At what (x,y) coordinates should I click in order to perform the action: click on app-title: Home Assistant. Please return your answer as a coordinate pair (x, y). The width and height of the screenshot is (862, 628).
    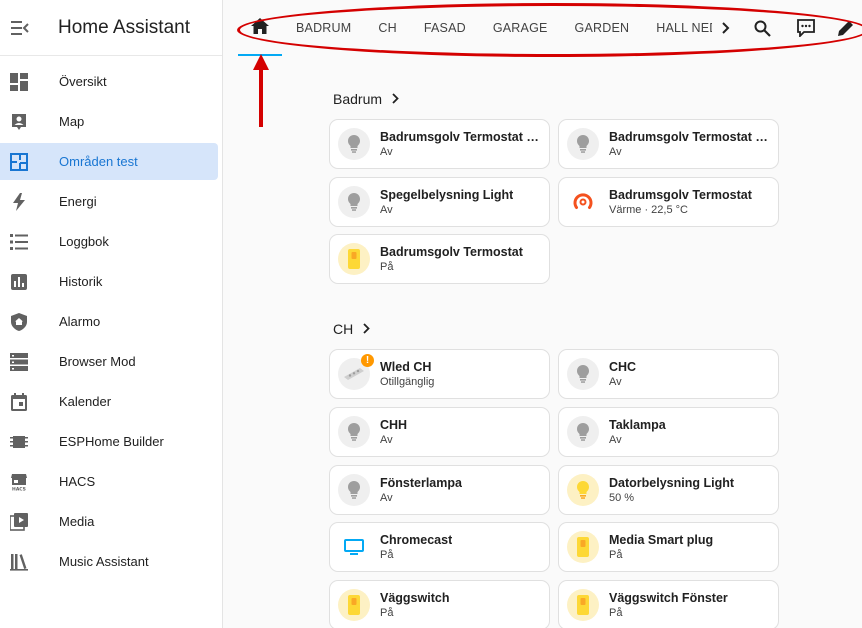
    Looking at the image, I should click on (124, 27).